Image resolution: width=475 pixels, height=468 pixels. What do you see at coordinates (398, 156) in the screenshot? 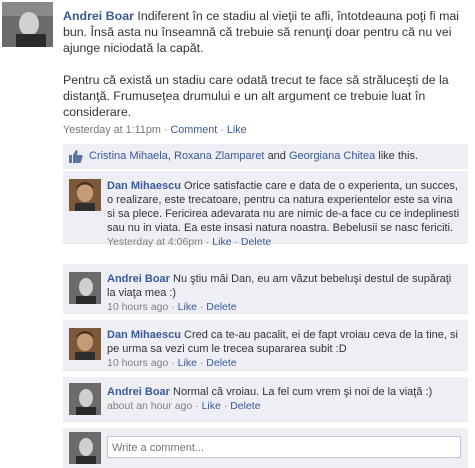
I see `likes-suffix: like this.` at bounding box center [398, 156].